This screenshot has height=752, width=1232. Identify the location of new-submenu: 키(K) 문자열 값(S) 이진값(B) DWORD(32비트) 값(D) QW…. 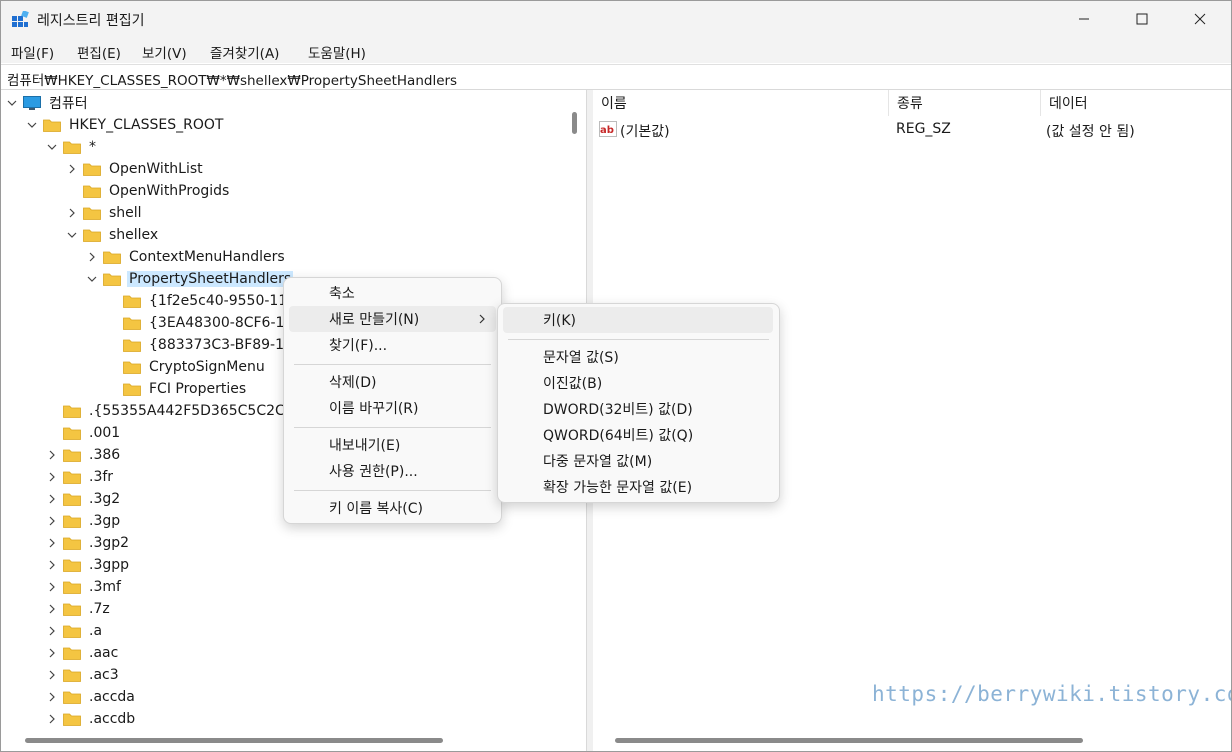
(638, 403).